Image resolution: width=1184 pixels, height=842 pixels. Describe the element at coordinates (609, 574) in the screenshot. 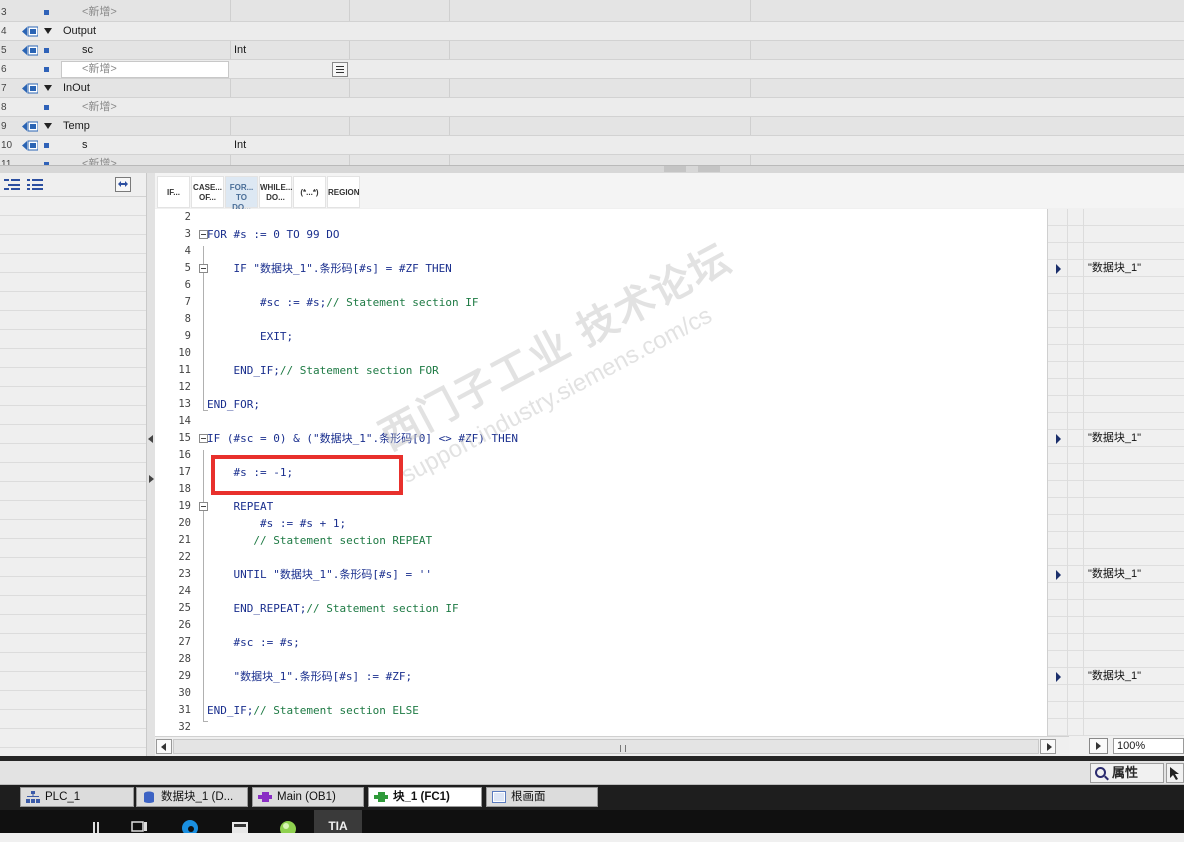

I see `code-line: 23 UNTIL "数据块_1".条形码[#s] = ''` at that location.